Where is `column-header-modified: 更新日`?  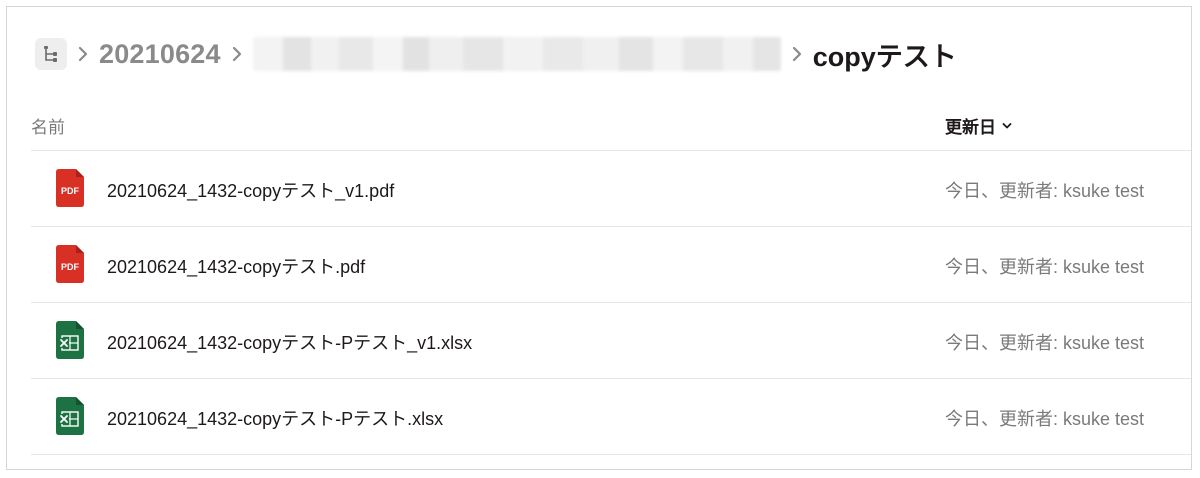
column-header-modified: 更新日 is located at coordinates (978, 125).